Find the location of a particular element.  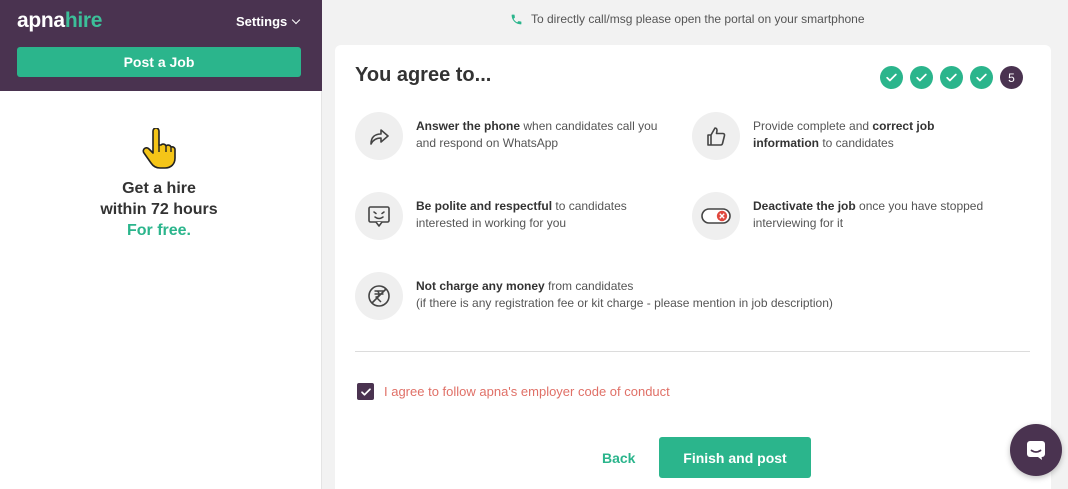

rule-bold: Answer the phone is located at coordinates (468, 126).